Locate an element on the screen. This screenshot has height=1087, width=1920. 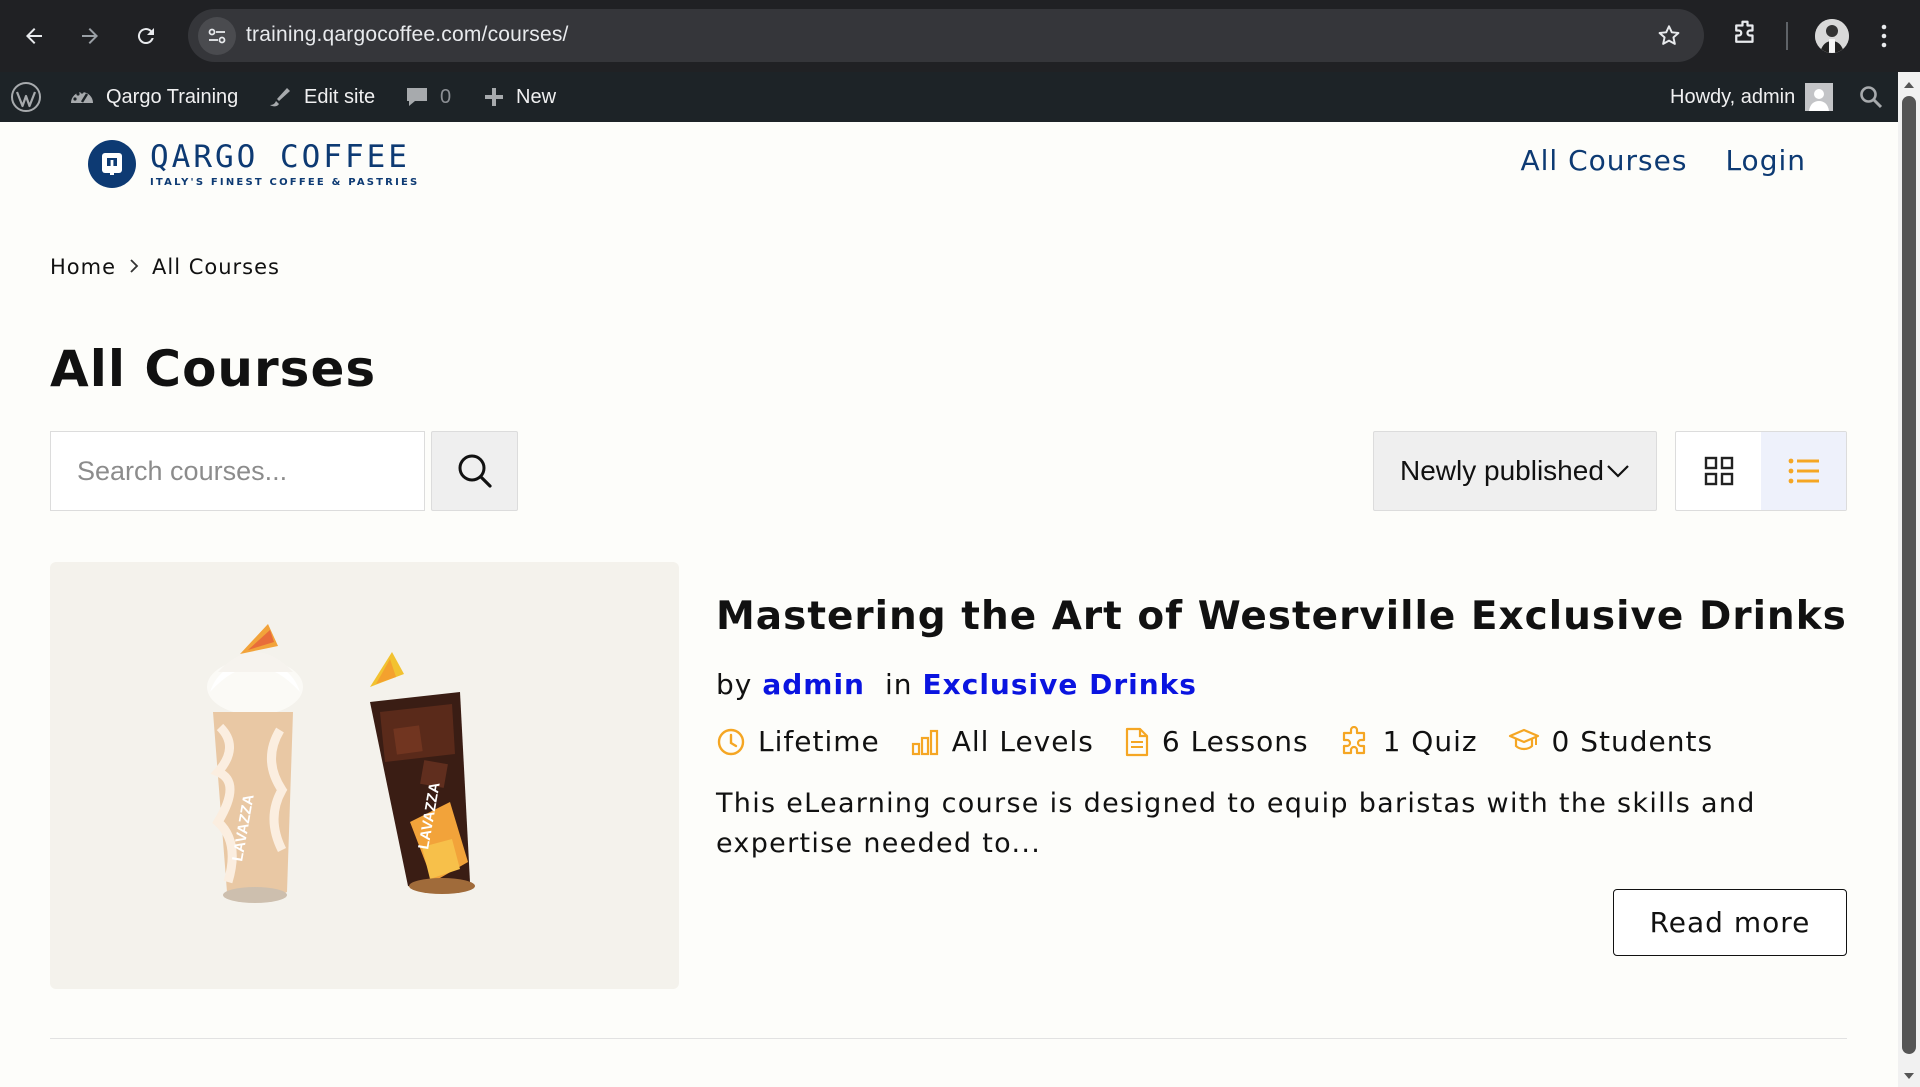
meta-students: 0 Students is located at coordinates (1611, 741).